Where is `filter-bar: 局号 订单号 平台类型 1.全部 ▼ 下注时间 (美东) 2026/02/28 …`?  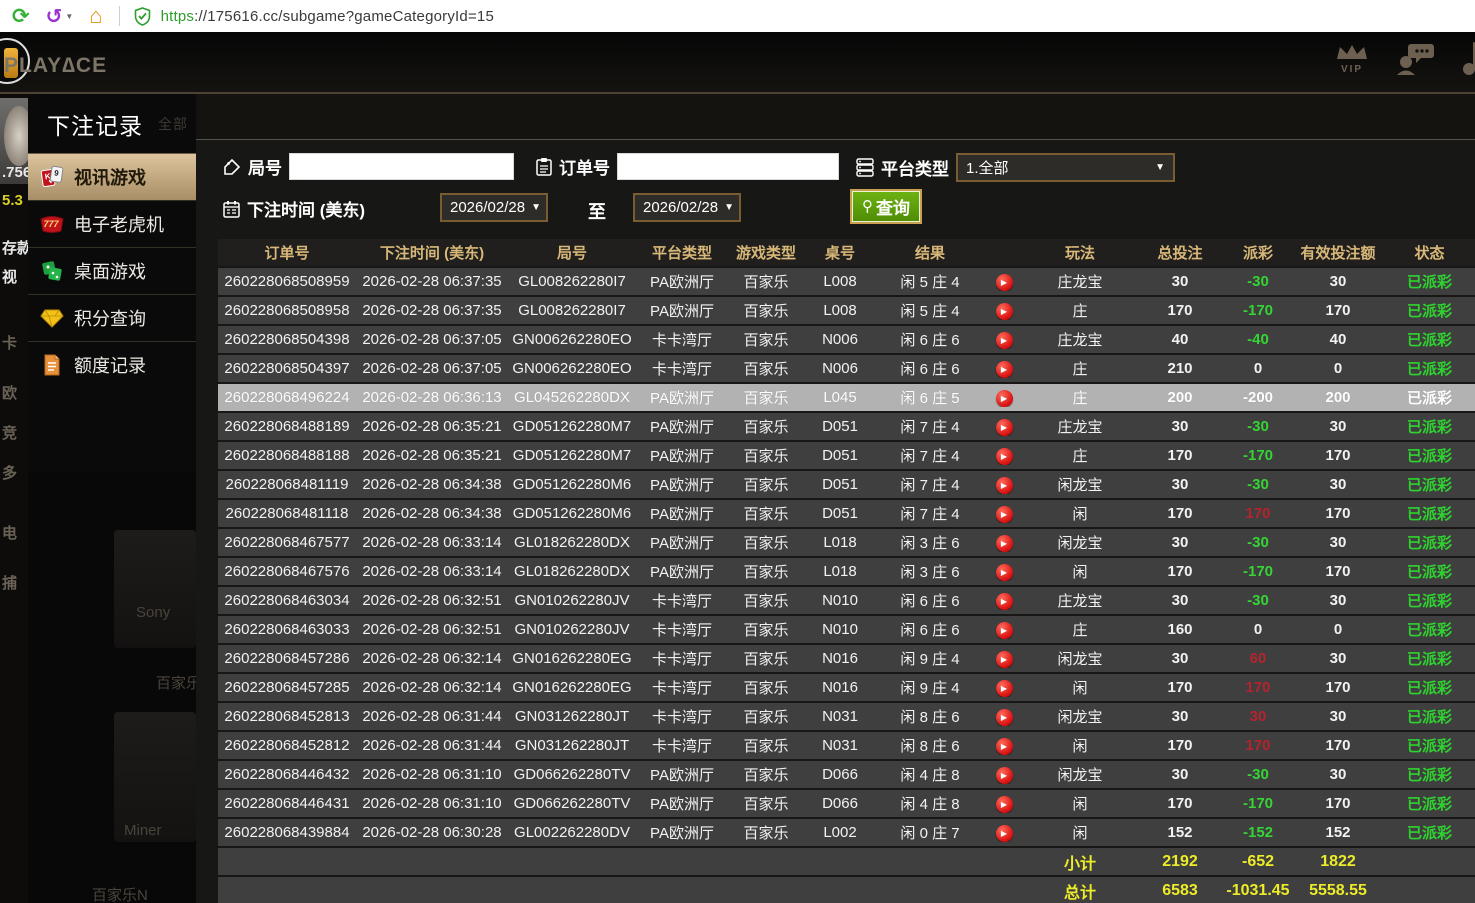
filter-bar: 局号 订单号 平台类型 1.全部 ▼ 下注时间 (美东) 2026/02/28 … is located at coordinates (835, 189).